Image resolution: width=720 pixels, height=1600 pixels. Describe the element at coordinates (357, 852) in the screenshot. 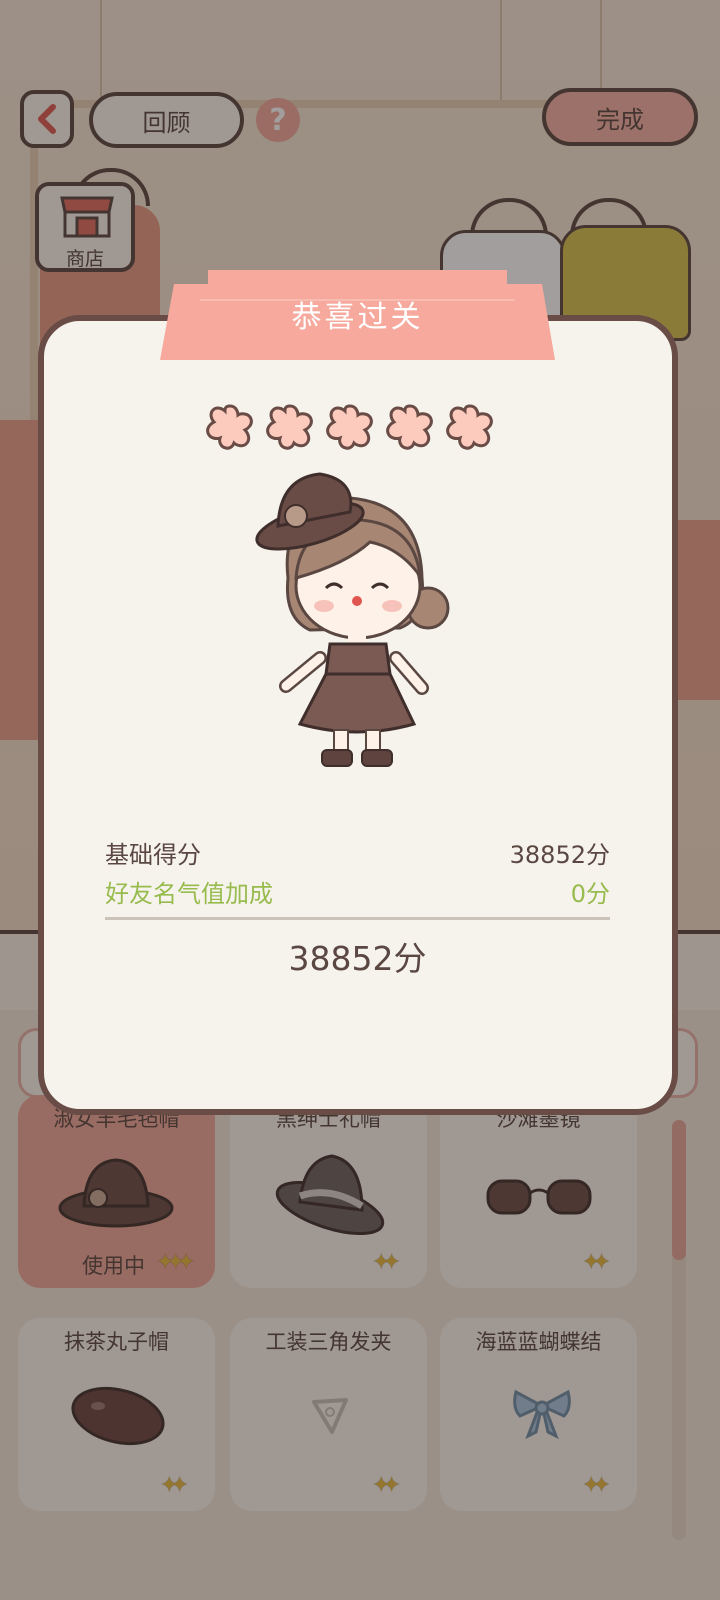

I see `base-score-row: 基础得分 38852分` at that location.